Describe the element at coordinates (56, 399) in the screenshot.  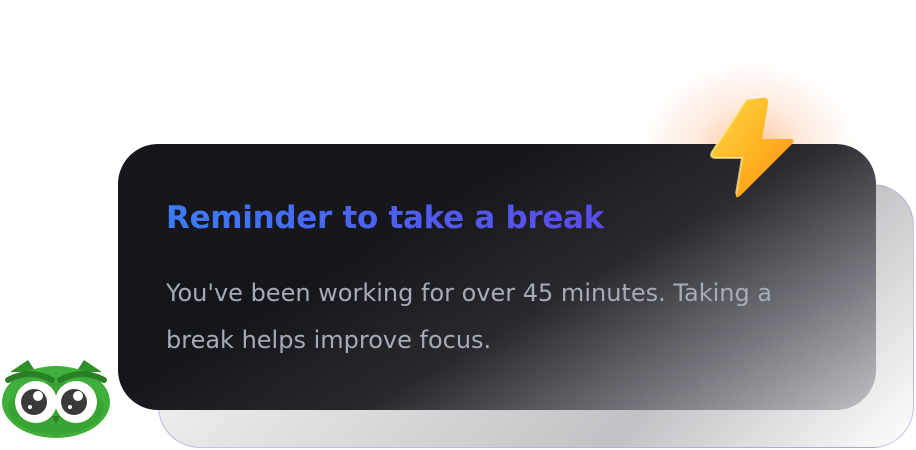
I see `owl-mascot-icon` at that location.